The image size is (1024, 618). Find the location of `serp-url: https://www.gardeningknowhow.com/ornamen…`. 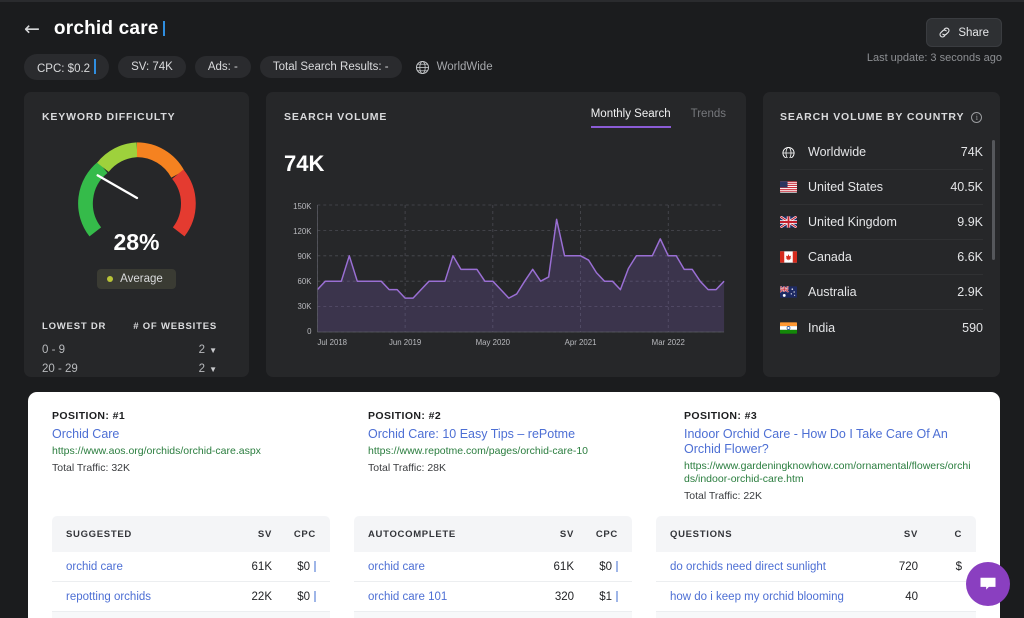

serp-url: https://www.gardeningknowhow.com/ornamen… is located at coordinates (830, 473).